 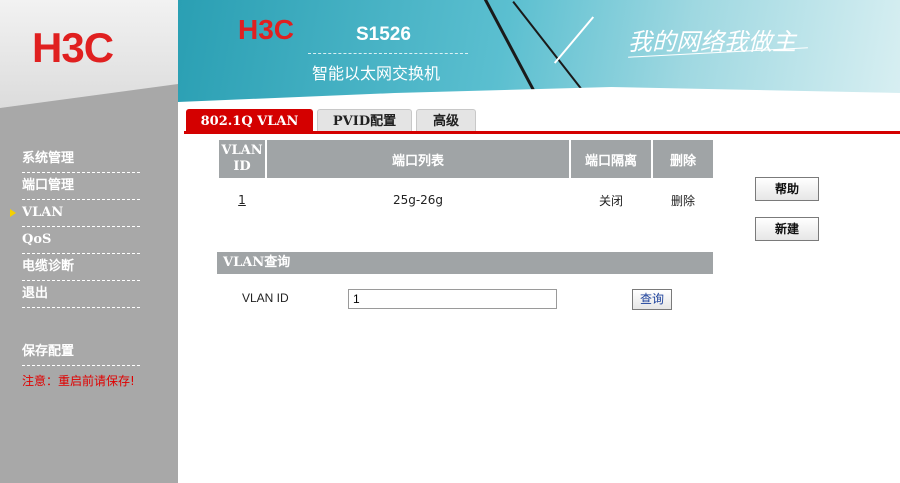 What do you see at coordinates (81, 186) in the screenshot?
I see `sidebar-item-ports: 端口管理` at bounding box center [81, 186].